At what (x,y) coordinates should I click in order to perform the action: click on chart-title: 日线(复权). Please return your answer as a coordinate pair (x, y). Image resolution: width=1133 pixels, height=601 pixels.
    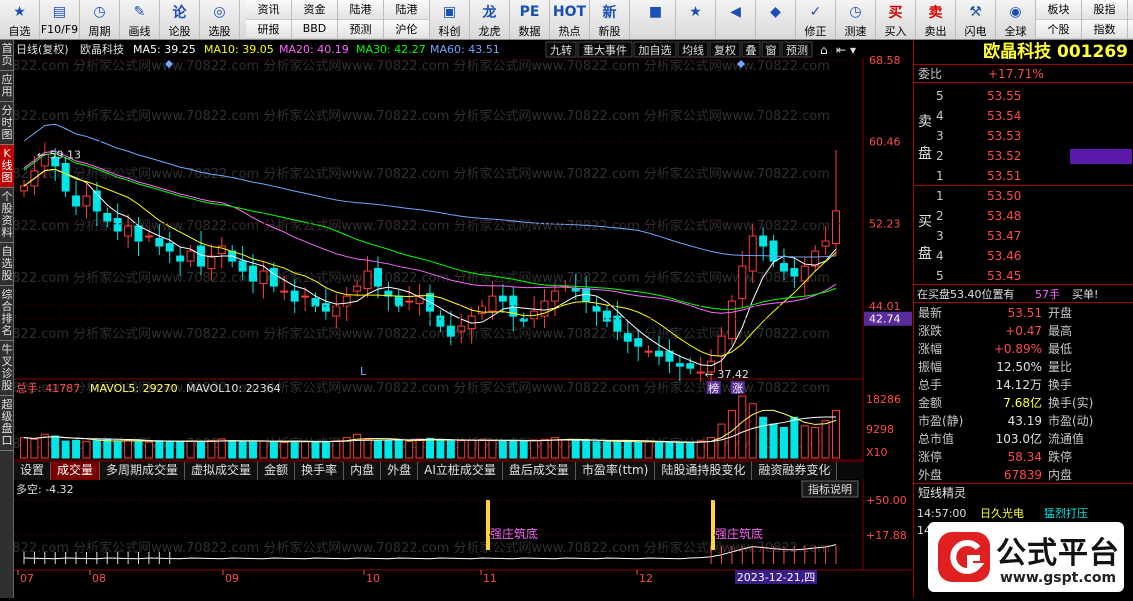
    Looking at the image, I should click on (42, 49).